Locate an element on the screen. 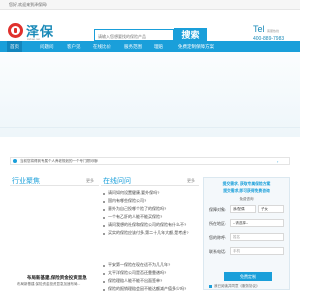 This screenshot has height=300, width=320. news-image is located at coordinates (54, 220).